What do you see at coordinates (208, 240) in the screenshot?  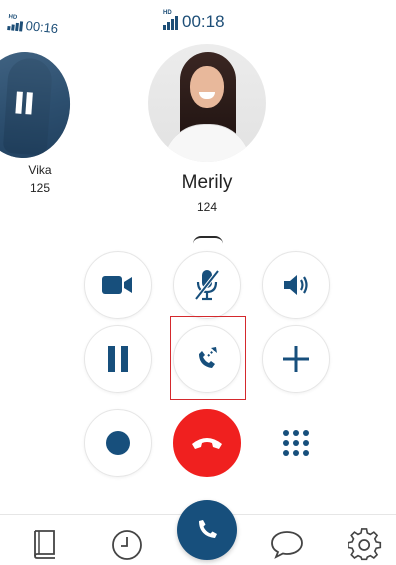 I see `drag-handle` at bounding box center [208, 240].